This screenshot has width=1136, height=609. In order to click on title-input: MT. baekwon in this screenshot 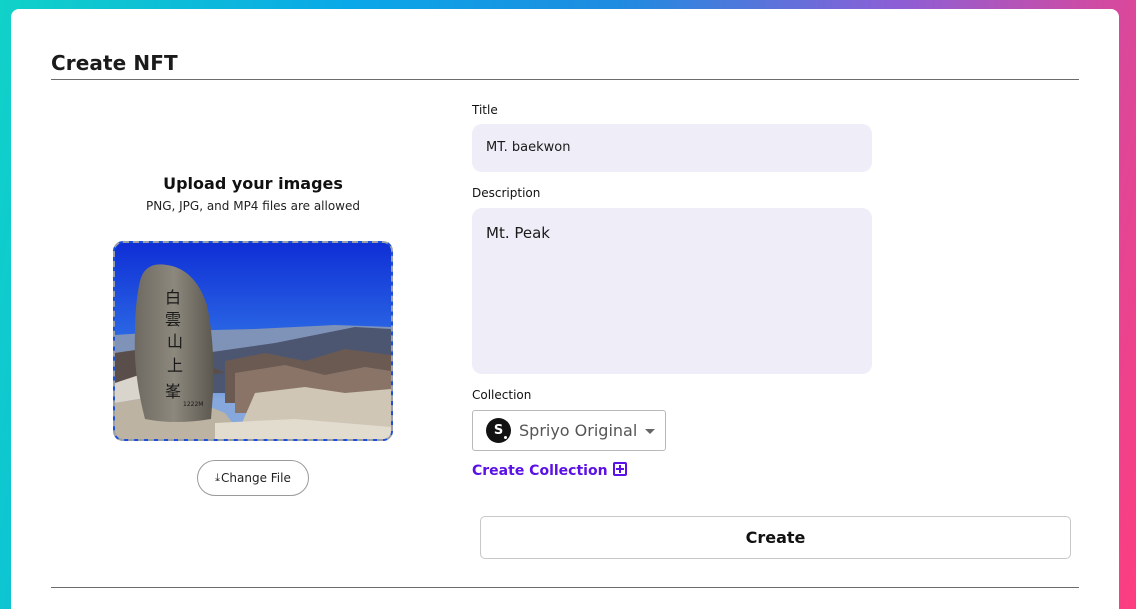, I will do `click(672, 148)`.